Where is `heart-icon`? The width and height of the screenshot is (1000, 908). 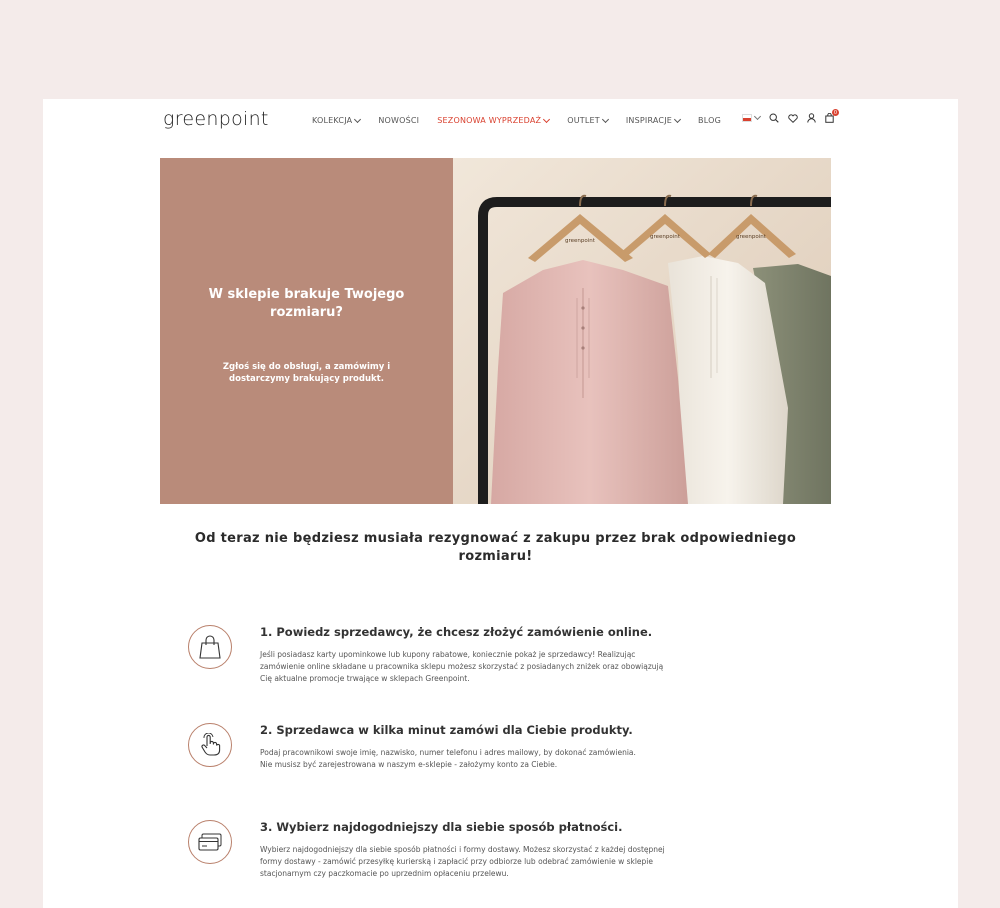
heart-icon is located at coordinates (793, 118).